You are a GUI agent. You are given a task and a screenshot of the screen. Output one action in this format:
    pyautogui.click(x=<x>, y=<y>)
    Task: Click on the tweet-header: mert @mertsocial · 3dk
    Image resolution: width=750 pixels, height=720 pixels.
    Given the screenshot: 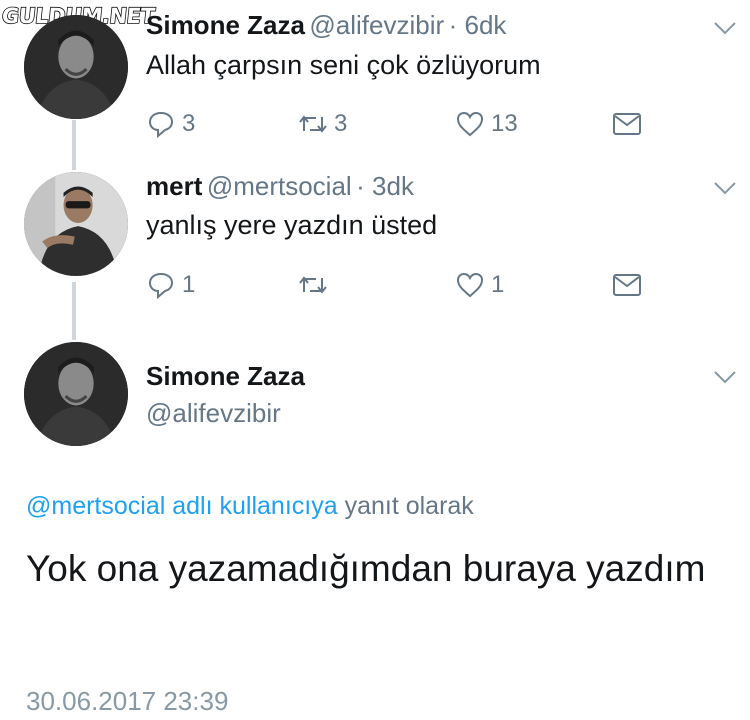 What is the action you would take?
    pyautogui.click(x=280, y=186)
    